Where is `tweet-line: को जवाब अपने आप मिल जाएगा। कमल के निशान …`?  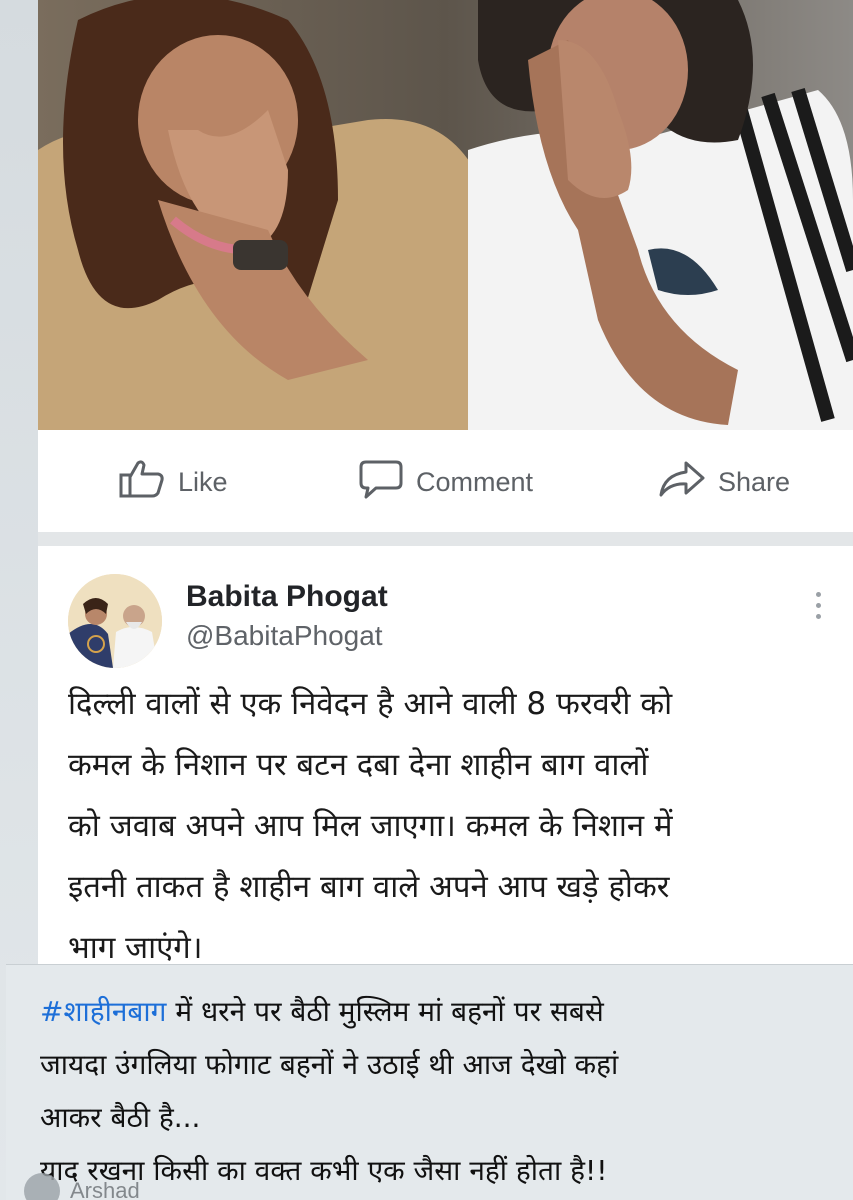 tweet-line: को जवाब अपने आप मिल जाएगा। कमल के निशान … is located at coordinates (370, 826).